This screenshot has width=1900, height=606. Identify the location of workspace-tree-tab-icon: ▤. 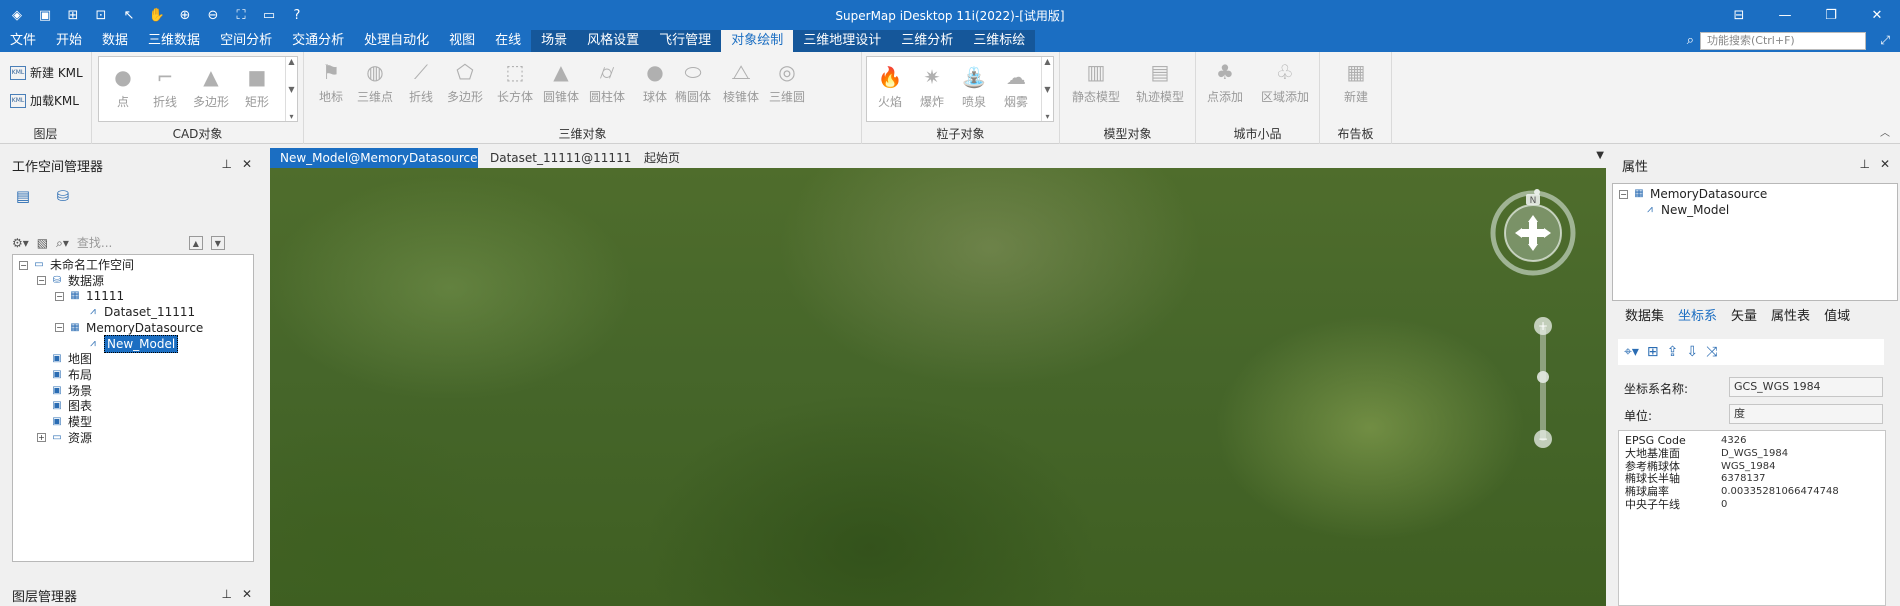
(23, 196).